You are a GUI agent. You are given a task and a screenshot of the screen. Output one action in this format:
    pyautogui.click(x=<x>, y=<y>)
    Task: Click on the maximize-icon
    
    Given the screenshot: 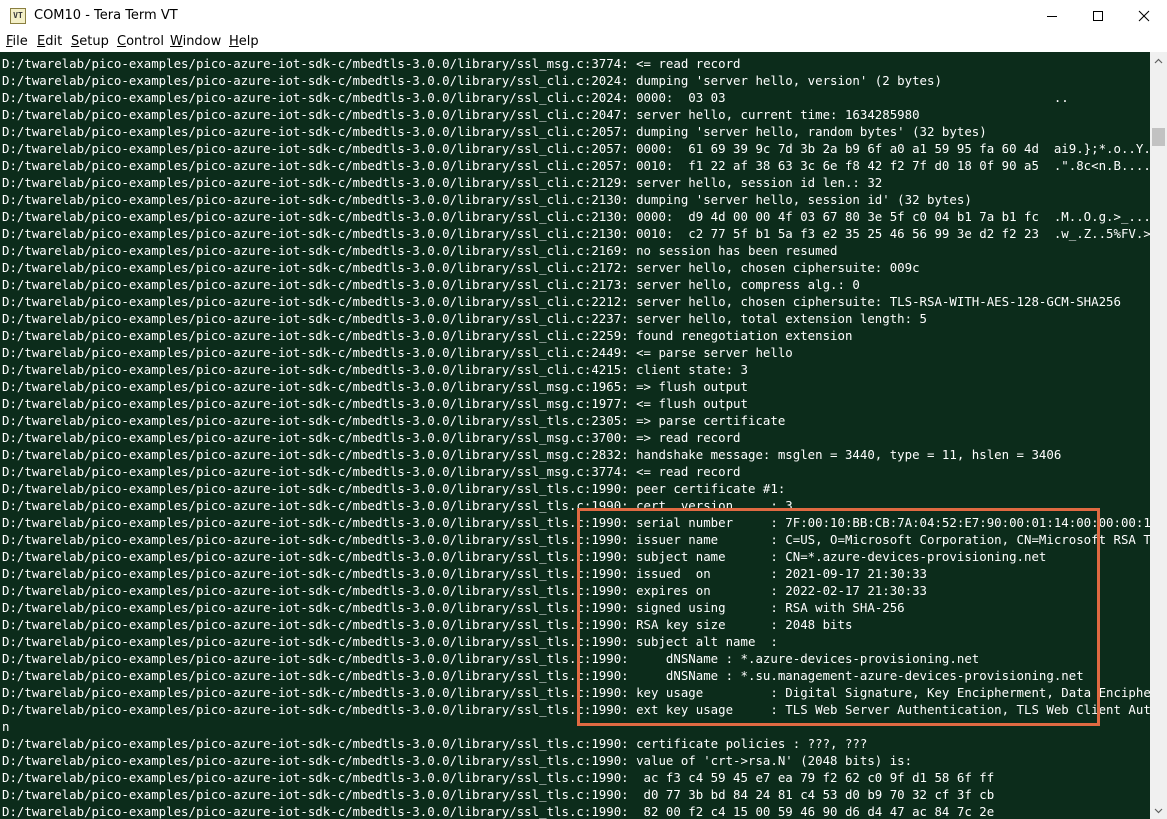 What is the action you would take?
    pyautogui.click(x=1098, y=16)
    